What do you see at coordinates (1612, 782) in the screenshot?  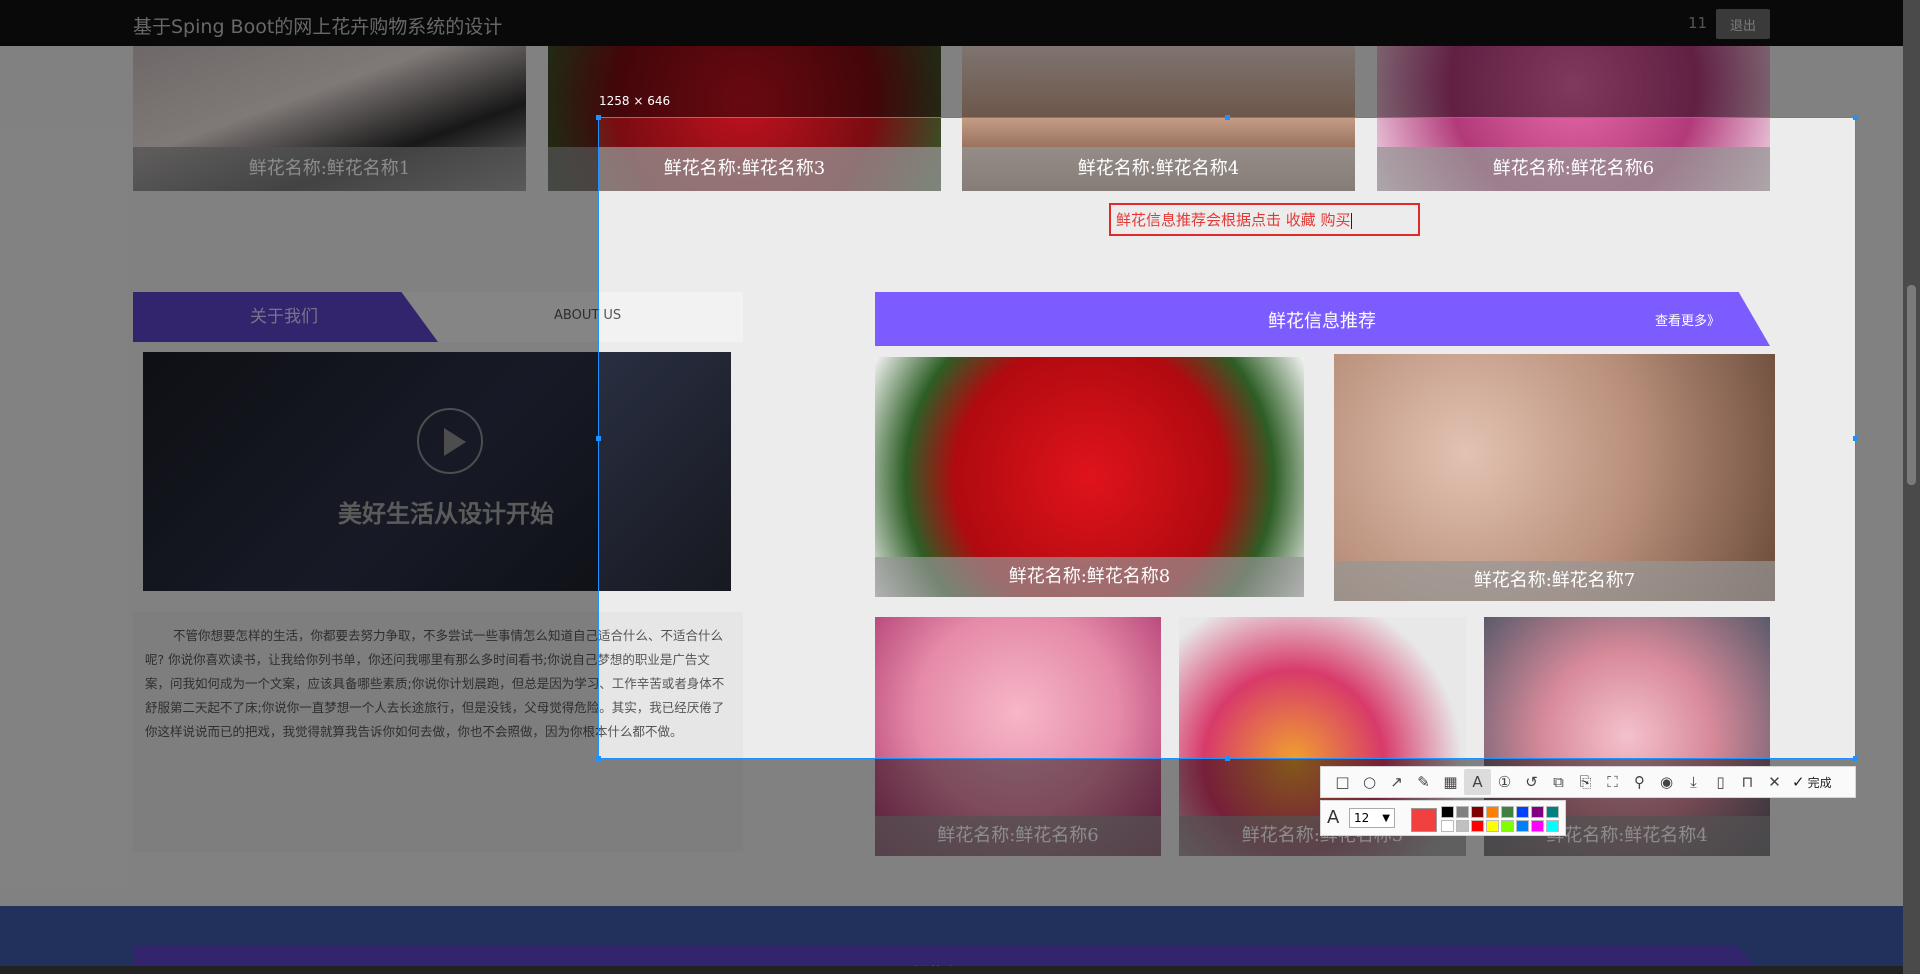 I see `scan-icon: ⛶` at bounding box center [1612, 782].